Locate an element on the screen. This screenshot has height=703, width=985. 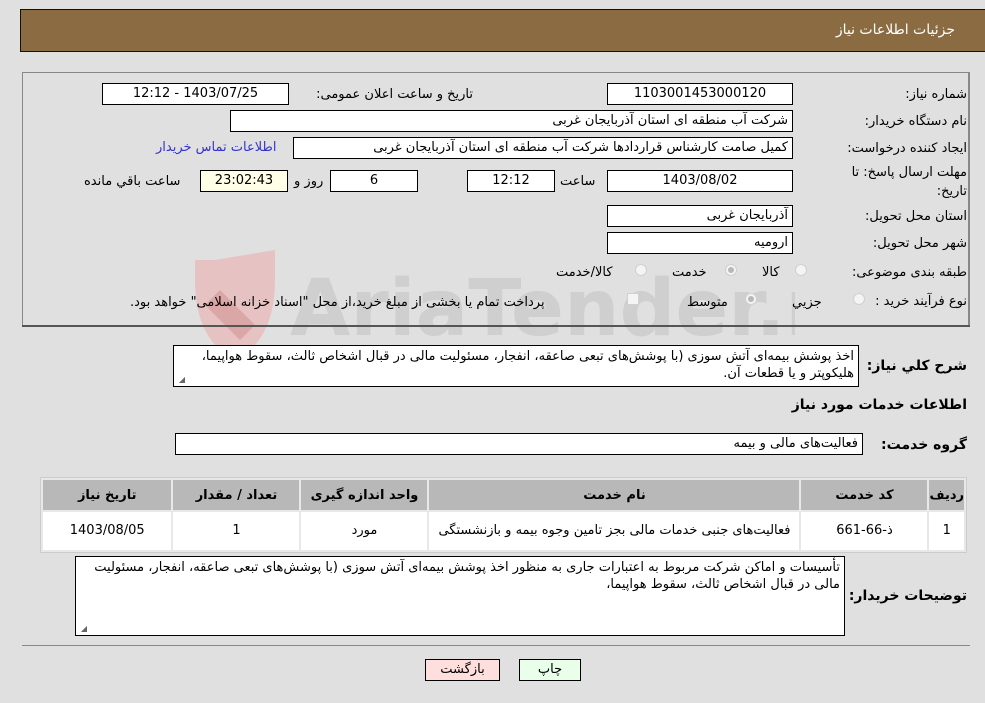
buyer-org-label: نام دستگاه خریدار: is located at coordinates (915, 121).